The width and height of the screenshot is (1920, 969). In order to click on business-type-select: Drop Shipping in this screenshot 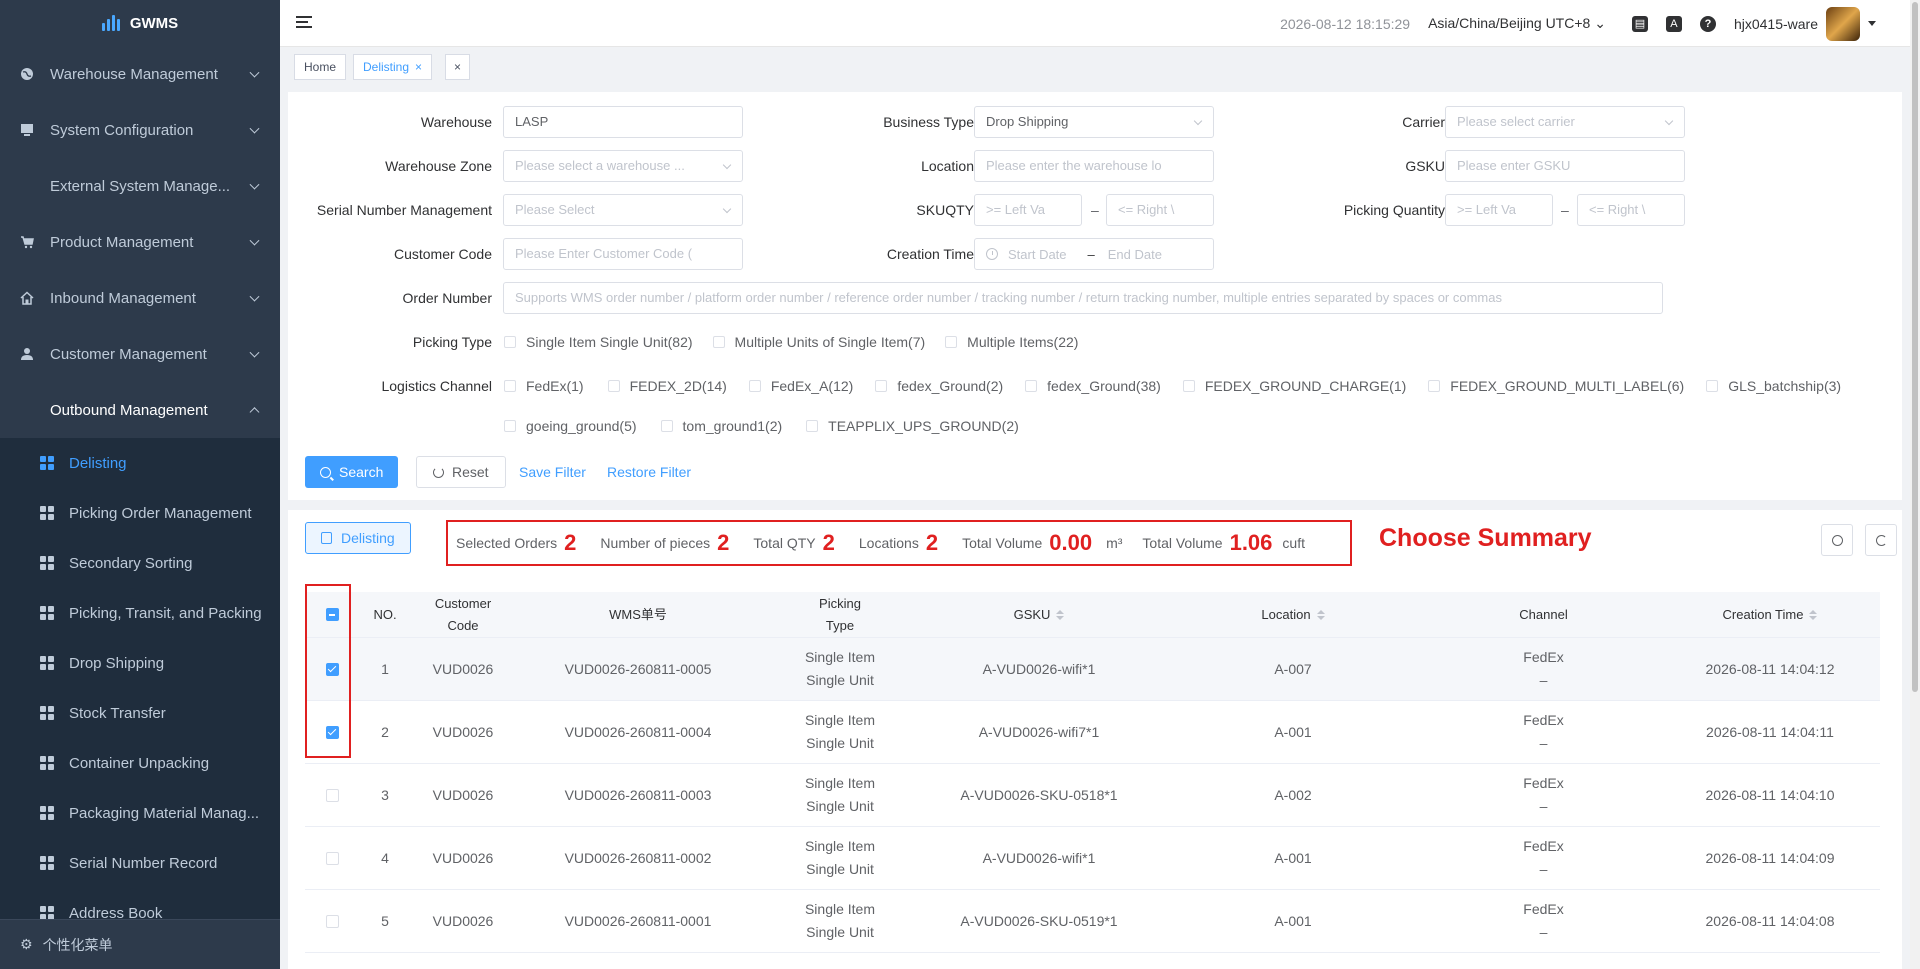, I will do `click(1094, 122)`.